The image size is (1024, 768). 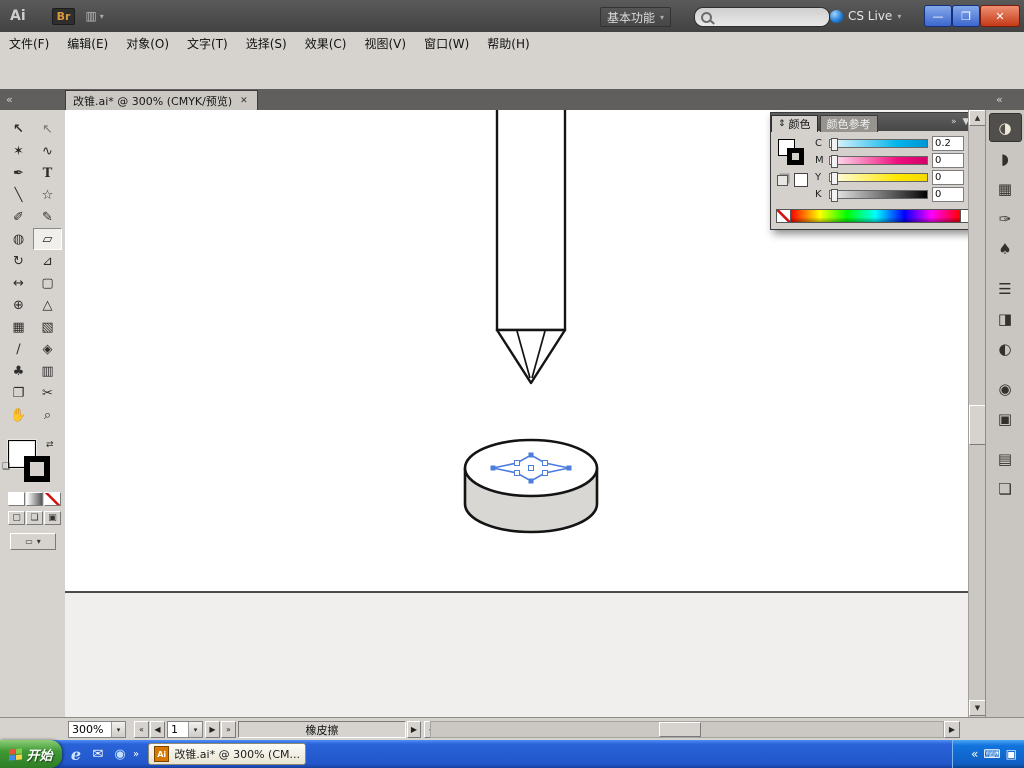 I want to click on vertical-scrollbar: ▲ ▼, so click(x=977, y=413).